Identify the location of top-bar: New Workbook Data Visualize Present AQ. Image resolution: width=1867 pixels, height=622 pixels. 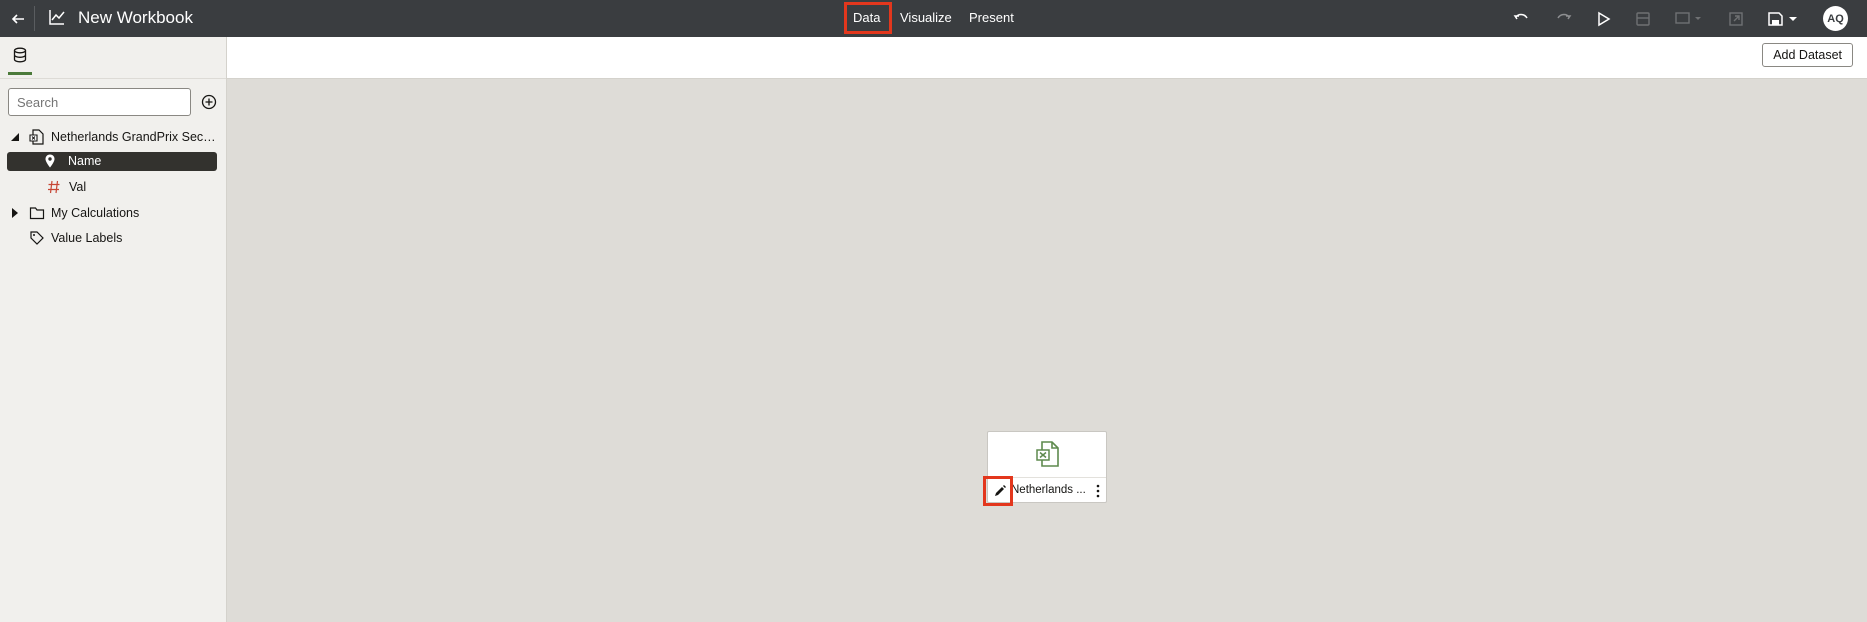
(933, 18).